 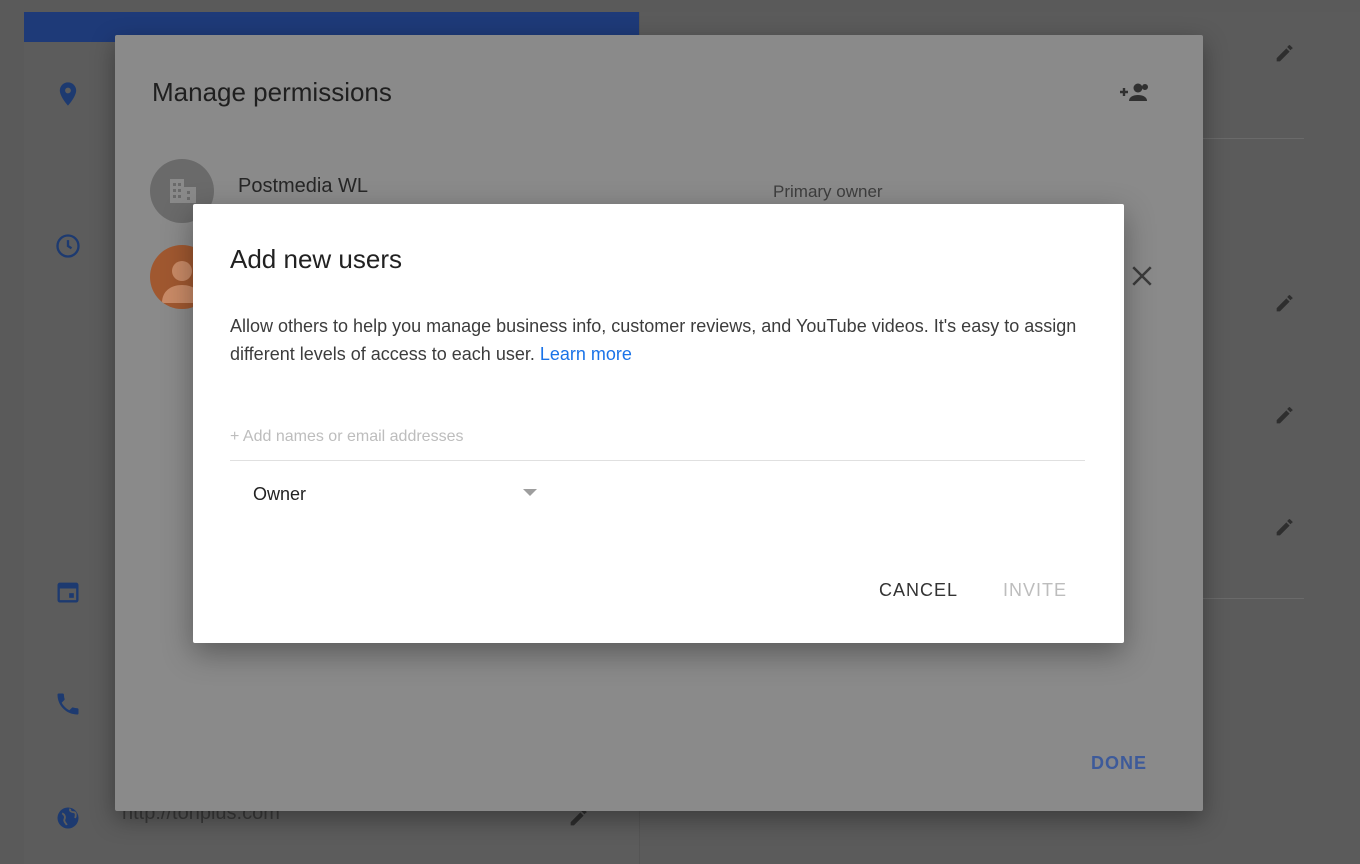 What do you see at coordinates (828, 191) in the screenshot?
I see `owner-role: Primary owner` at bounding box center [828, 191].